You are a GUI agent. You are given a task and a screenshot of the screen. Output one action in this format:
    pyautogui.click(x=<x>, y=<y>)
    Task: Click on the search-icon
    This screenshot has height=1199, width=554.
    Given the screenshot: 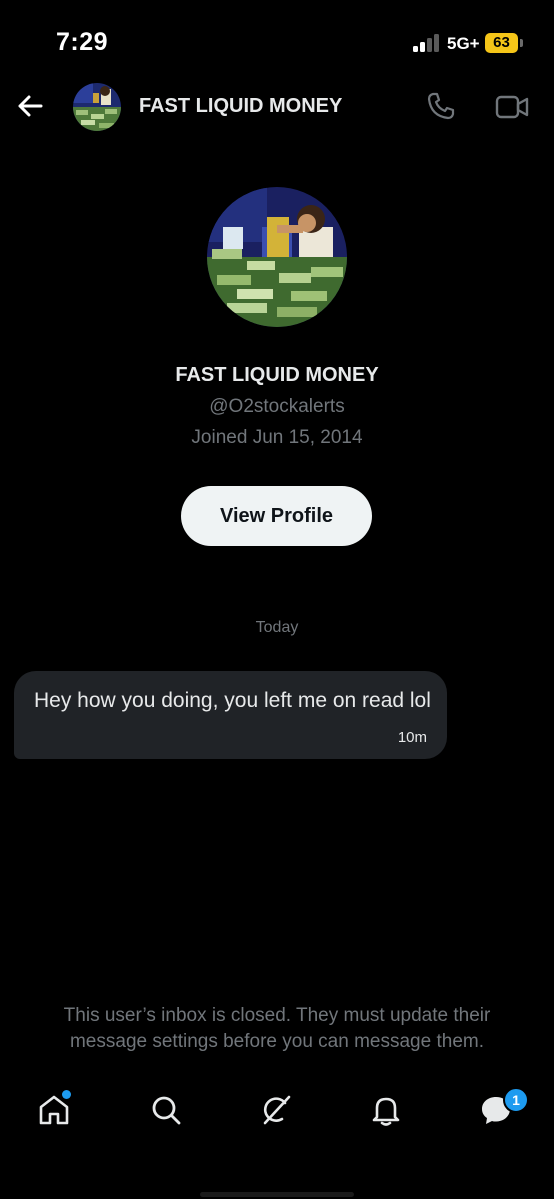 What is the action you would take?
    pyautogui.click(x=166, y=1110)
    